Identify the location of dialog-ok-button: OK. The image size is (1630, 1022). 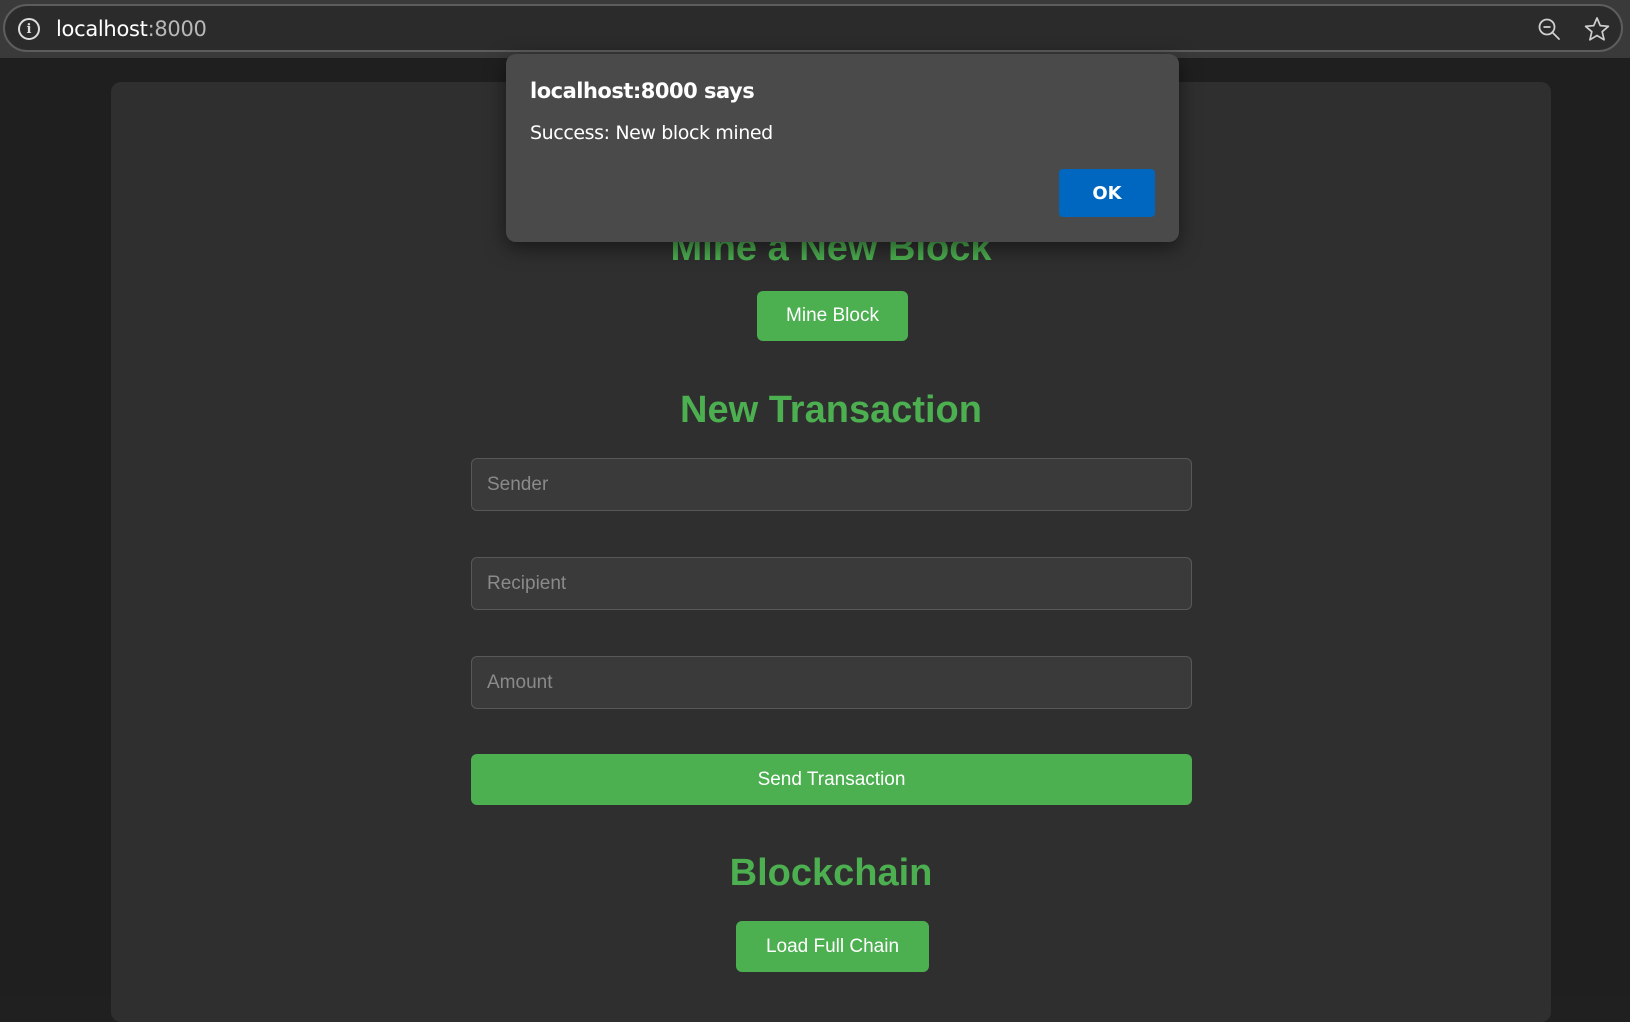
(1107, 193).